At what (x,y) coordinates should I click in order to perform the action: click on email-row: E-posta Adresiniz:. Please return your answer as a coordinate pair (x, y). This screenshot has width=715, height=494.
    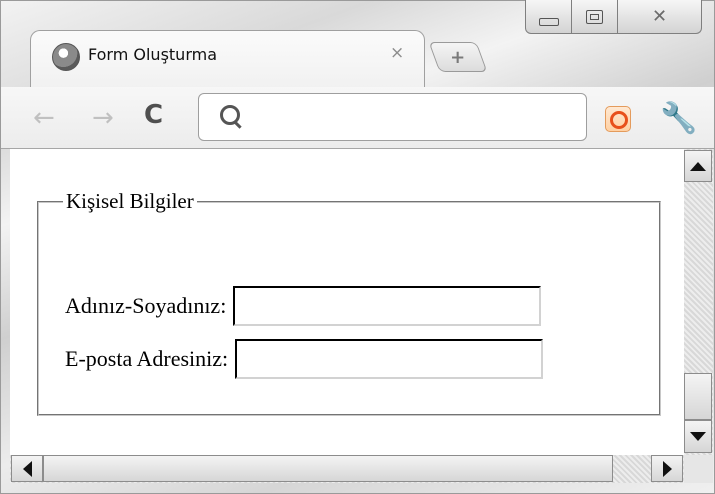
    Looking at the image, I should click on (304, 359).